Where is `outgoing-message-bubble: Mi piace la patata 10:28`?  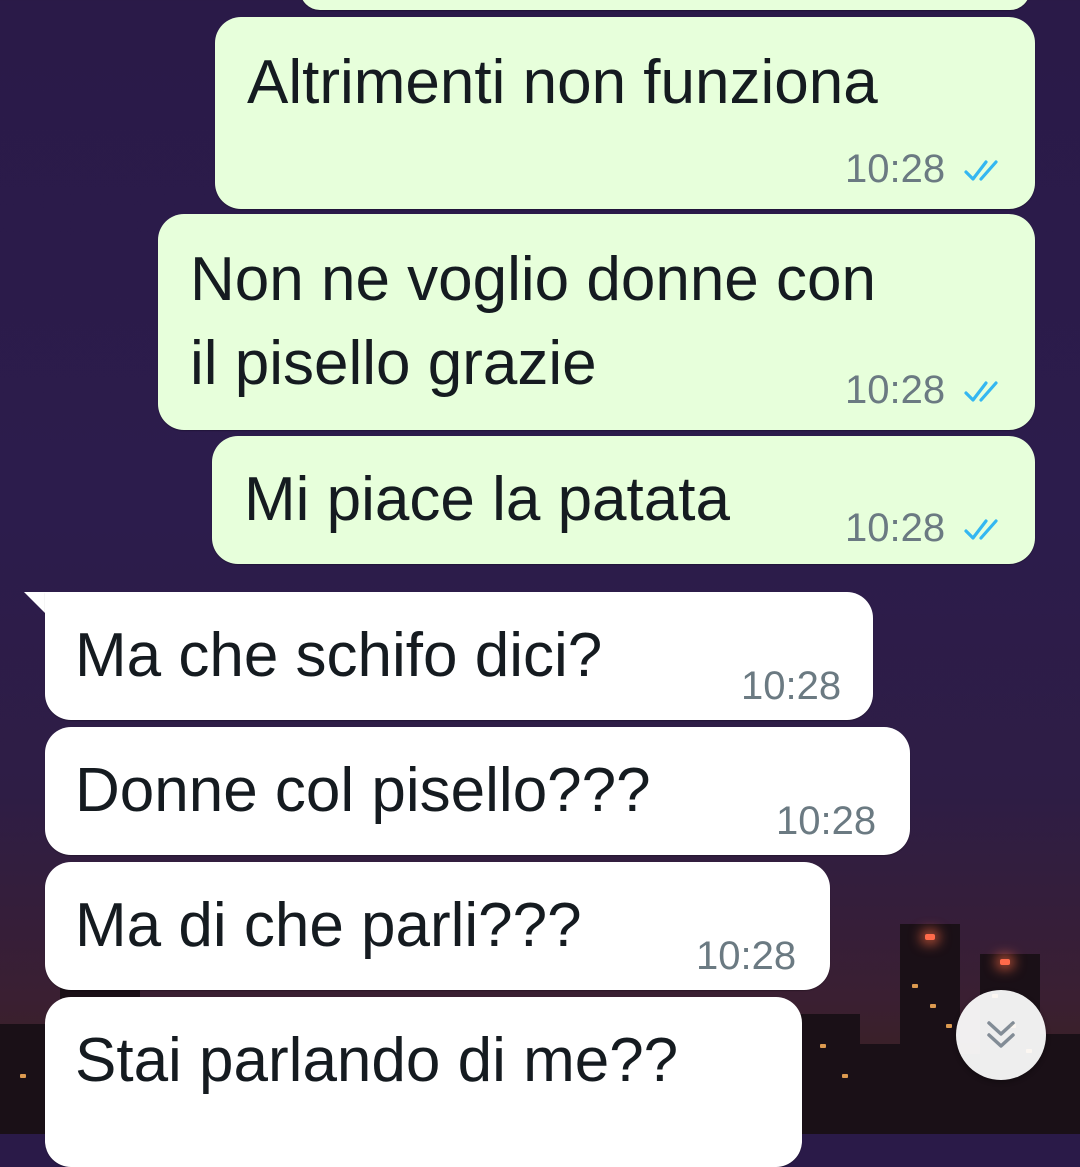 outgoing-message-bubble: Mi piace la patata 10:28 is located at coordinates (623, 500).